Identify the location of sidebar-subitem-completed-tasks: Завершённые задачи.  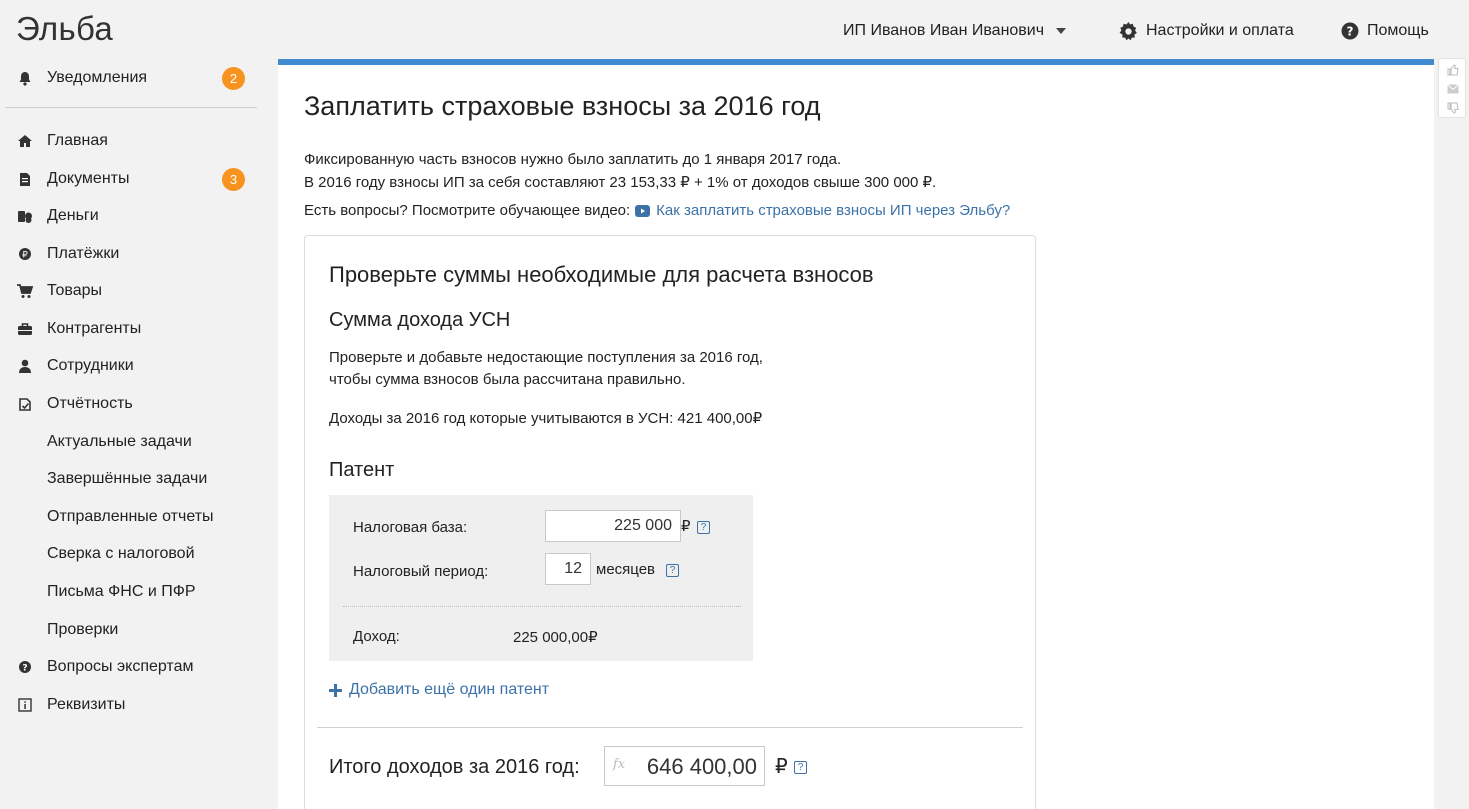
(139, 479).